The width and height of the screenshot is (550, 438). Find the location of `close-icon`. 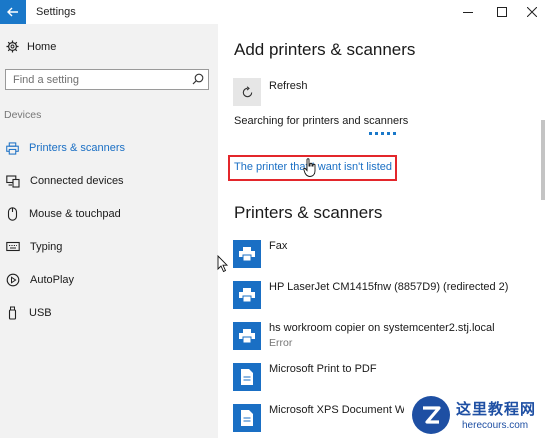

close-icon is located at coordinates (532, 12).